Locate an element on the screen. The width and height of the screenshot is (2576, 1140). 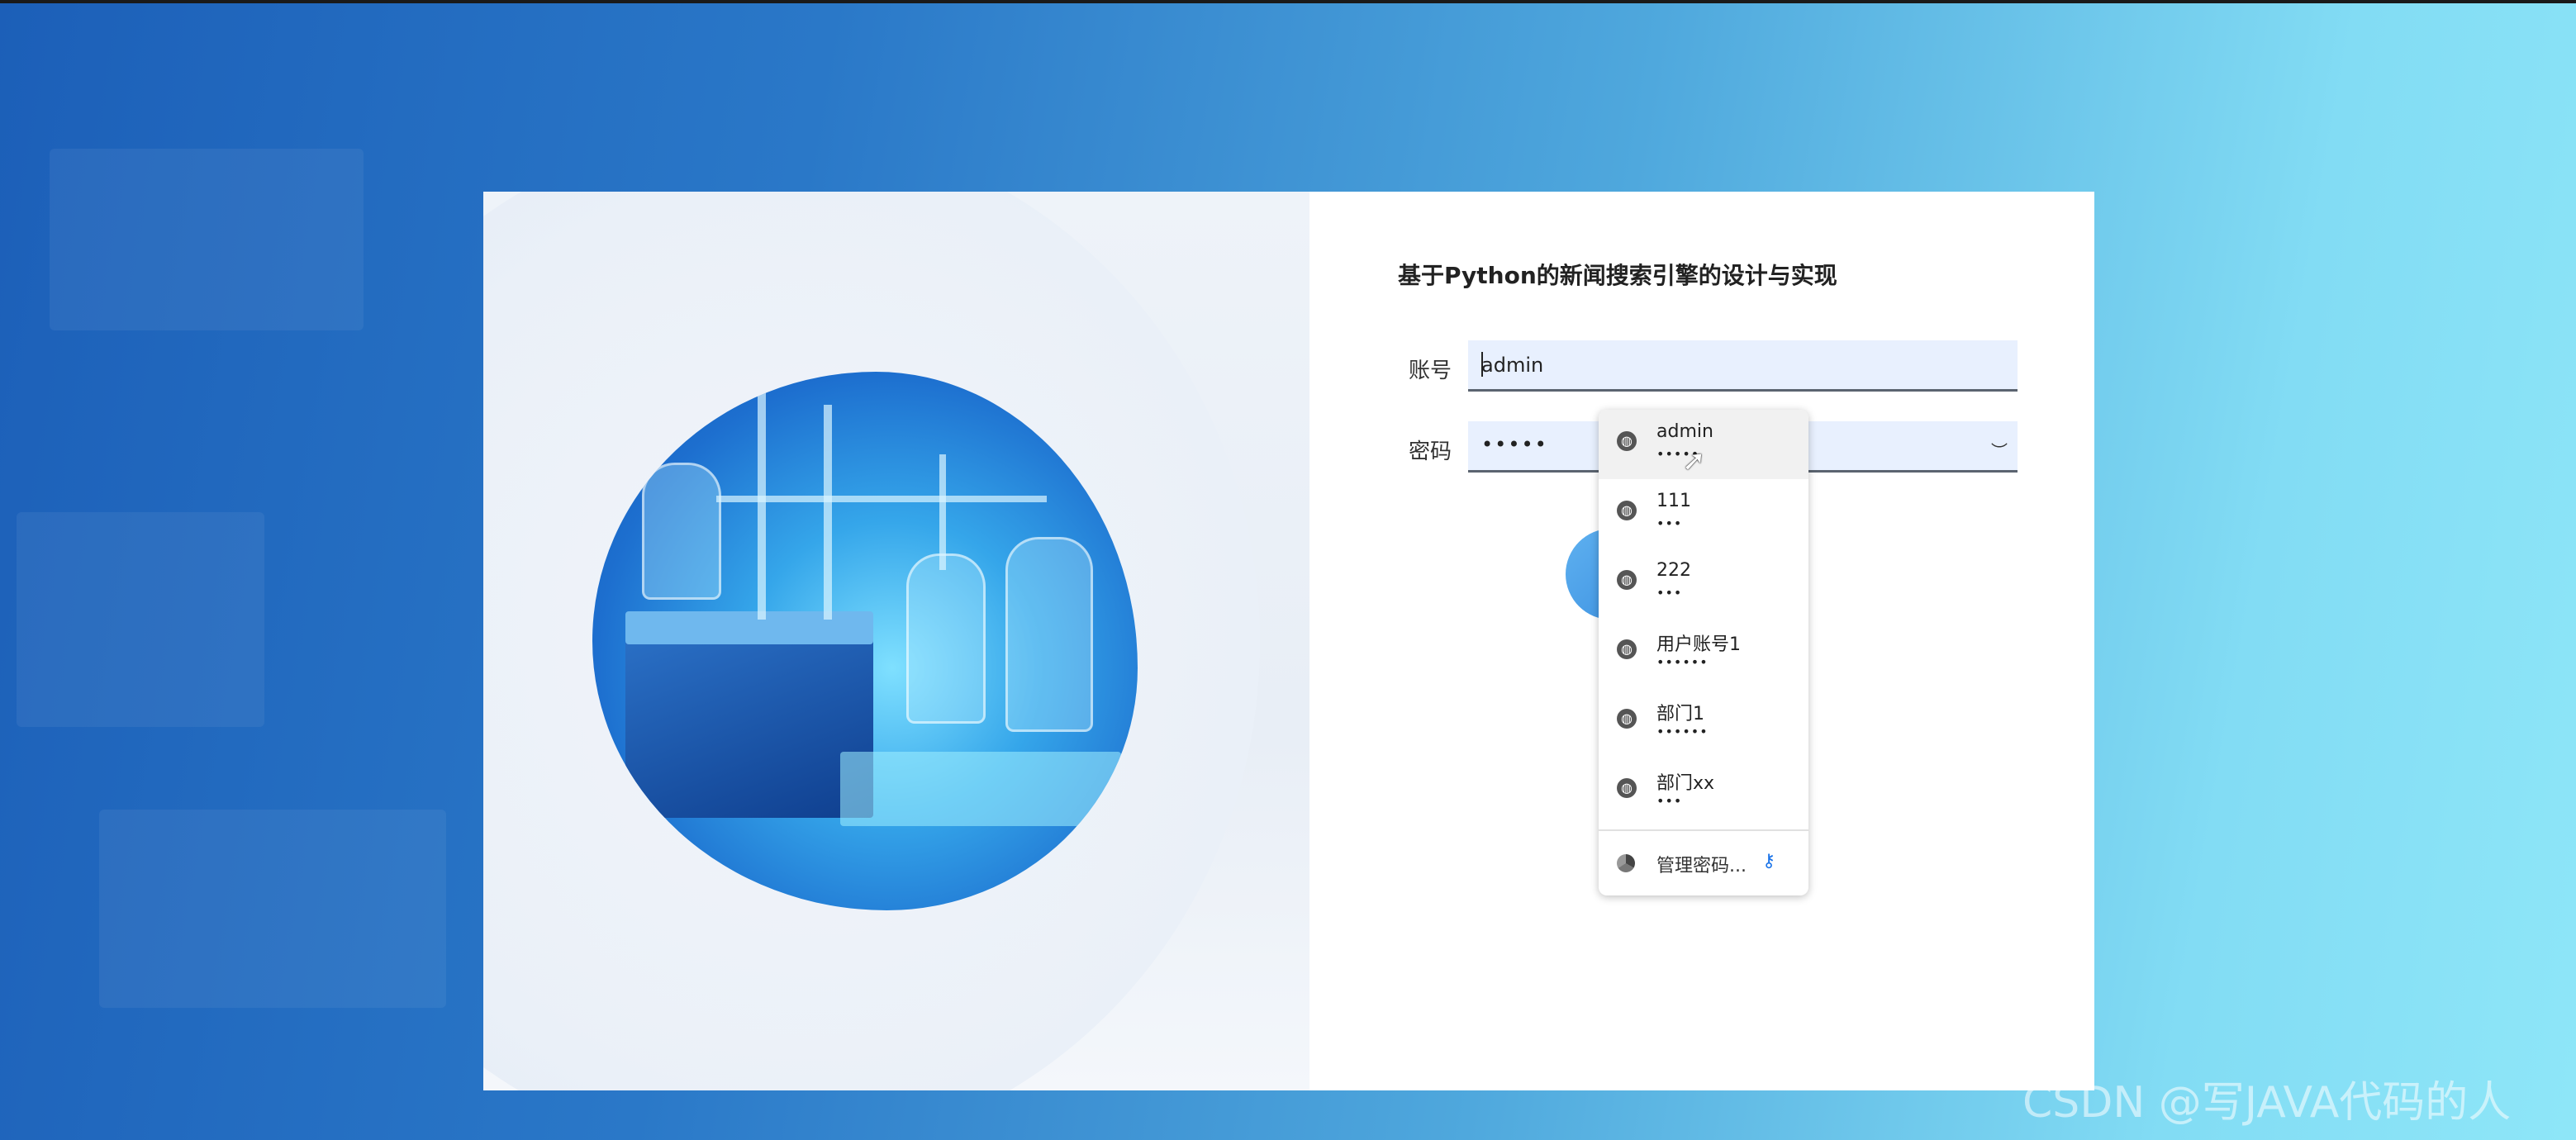
autofill-username: 222 is located at coordinates (1673, 570).